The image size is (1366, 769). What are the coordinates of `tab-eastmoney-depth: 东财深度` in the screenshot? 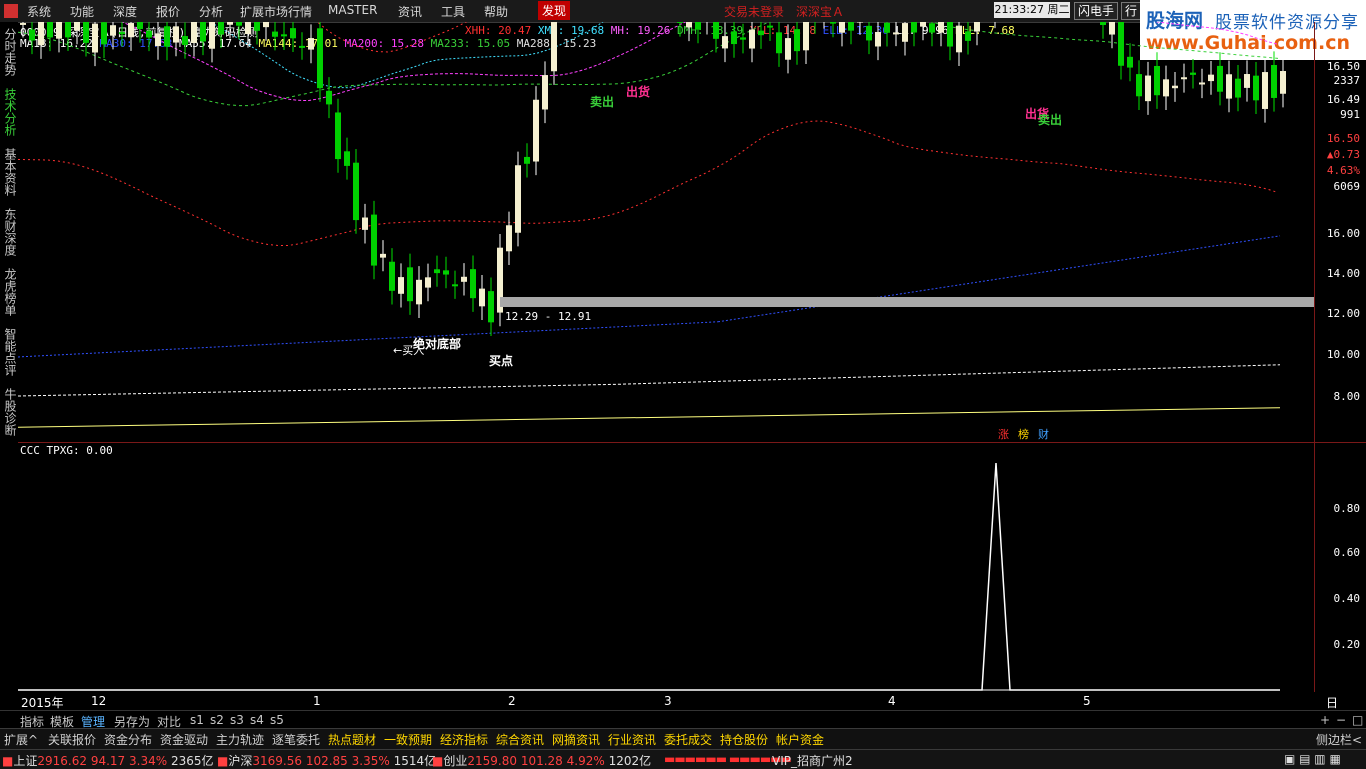 It's located at (9, 232).